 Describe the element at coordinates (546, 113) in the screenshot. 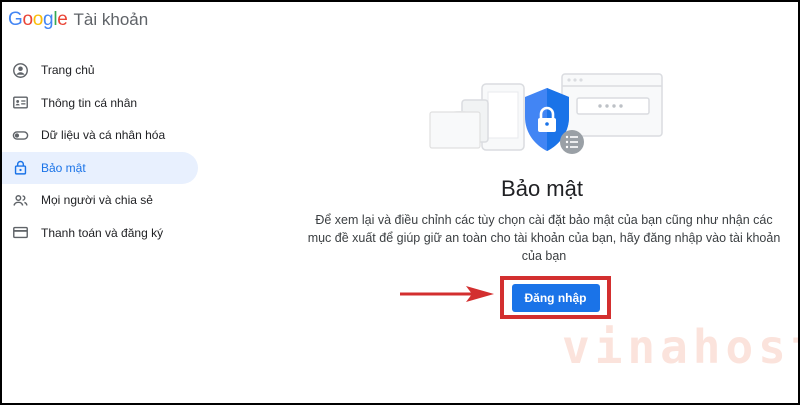

I see `security-illustration` at that location.